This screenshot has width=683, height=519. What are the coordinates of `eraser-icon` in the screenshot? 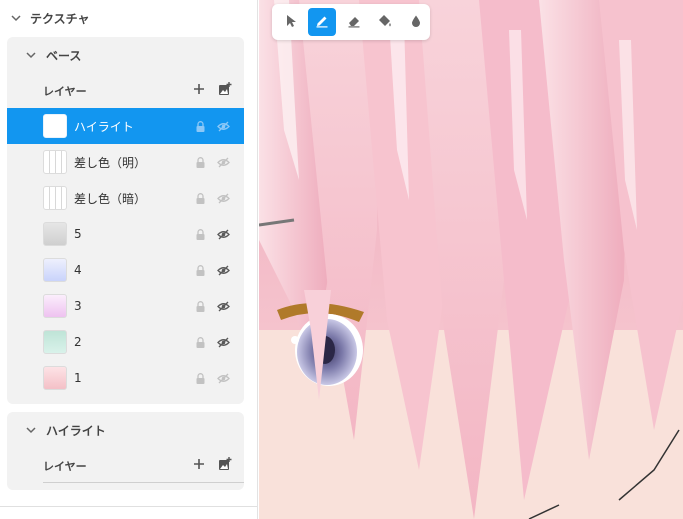 It's located at (354, 22).